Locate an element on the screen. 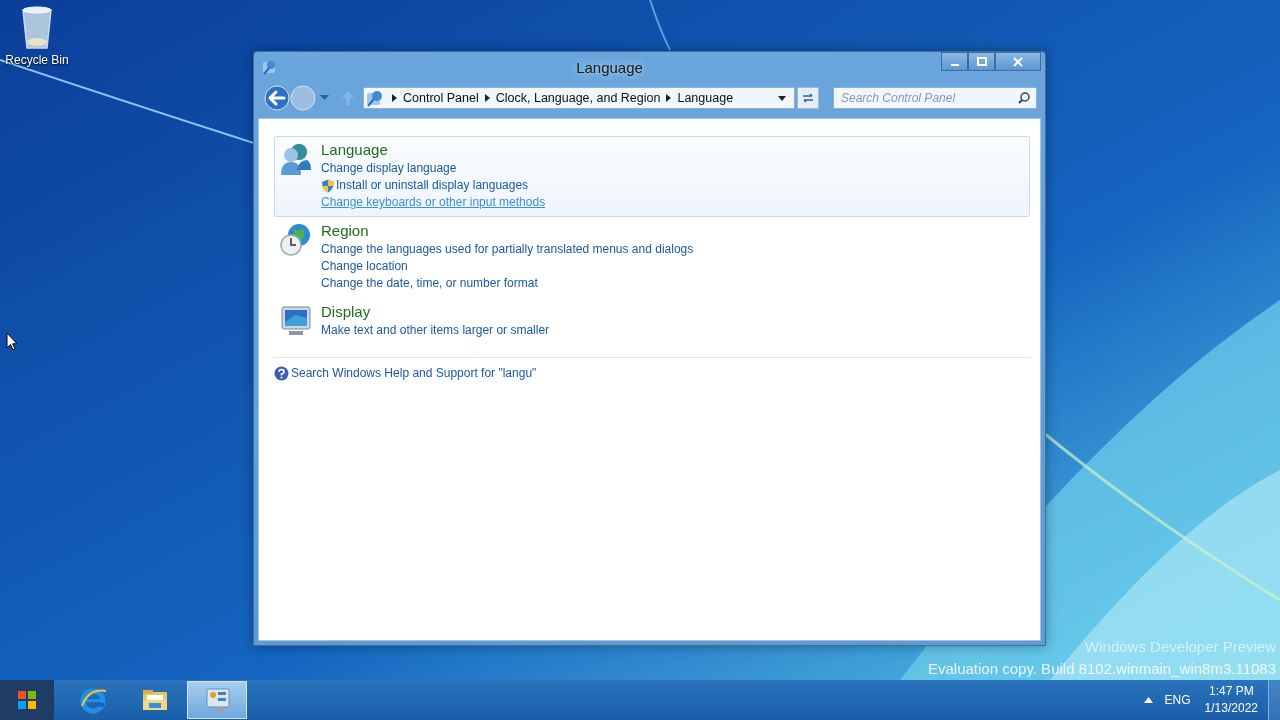  back-button is located at coordinates (277, 98).